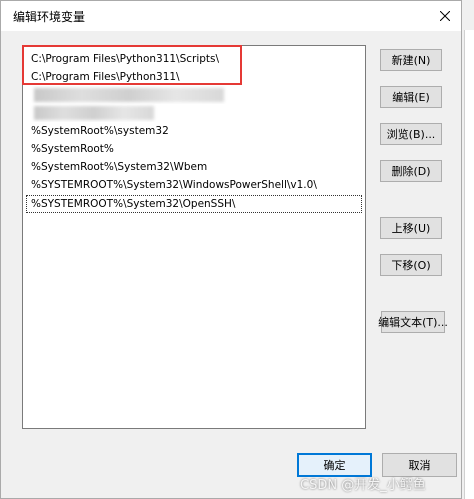  Describe the element at coordinates (411, 228) in the screenshot. I see `move-up-button: 上移(U)` at that location.